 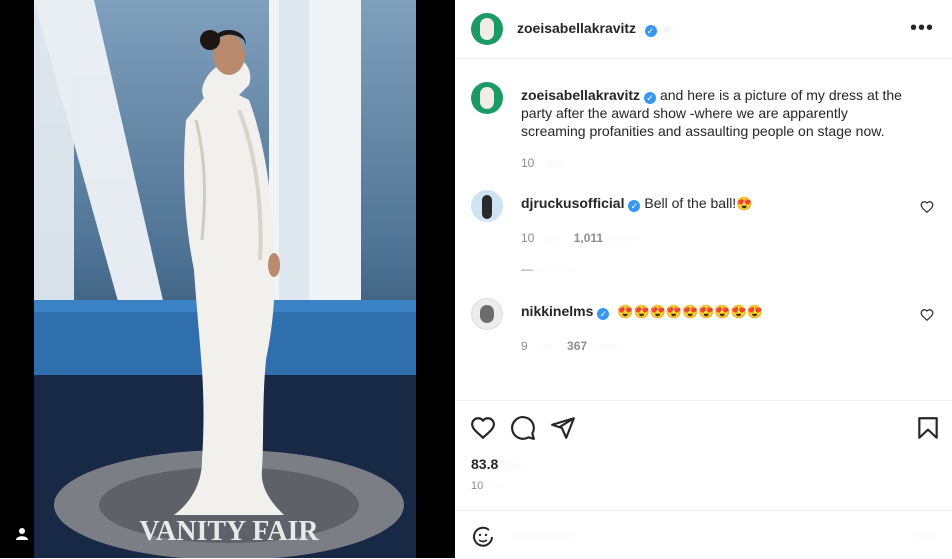 What do you see at coordinates (703, 338) in the screenshot?
I see `comment-item: nikkinelms ✓ 😍😍😍😍😍😍😍😍😍 9 ···· 367 ······` at bounding box center [703, 338].